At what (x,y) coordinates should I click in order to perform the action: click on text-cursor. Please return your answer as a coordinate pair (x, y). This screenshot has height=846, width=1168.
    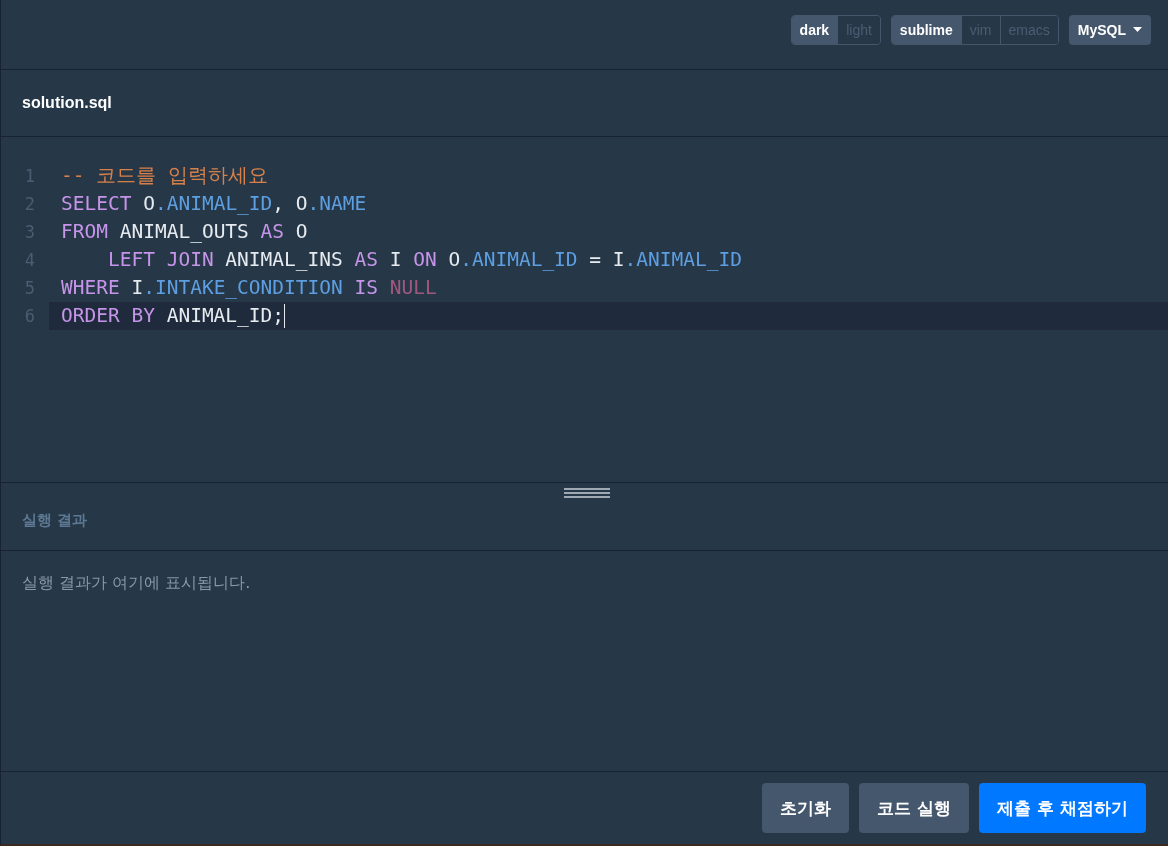
    Looking at the image, I should click on (285, 316).